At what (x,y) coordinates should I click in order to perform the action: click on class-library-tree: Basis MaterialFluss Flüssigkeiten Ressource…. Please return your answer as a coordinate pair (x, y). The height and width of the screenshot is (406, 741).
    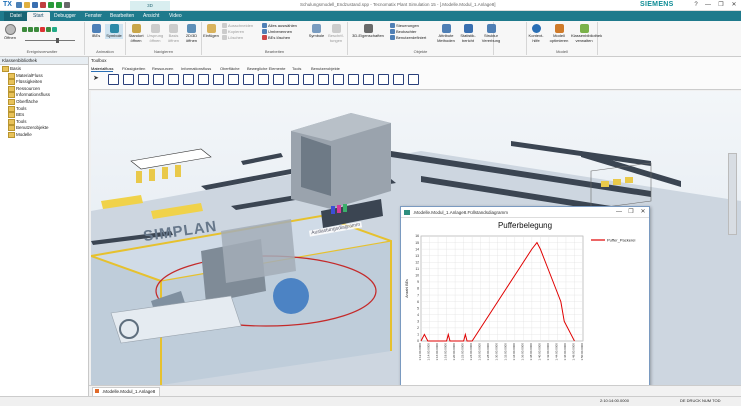
    Looking at the image, I should click on (44, 102).